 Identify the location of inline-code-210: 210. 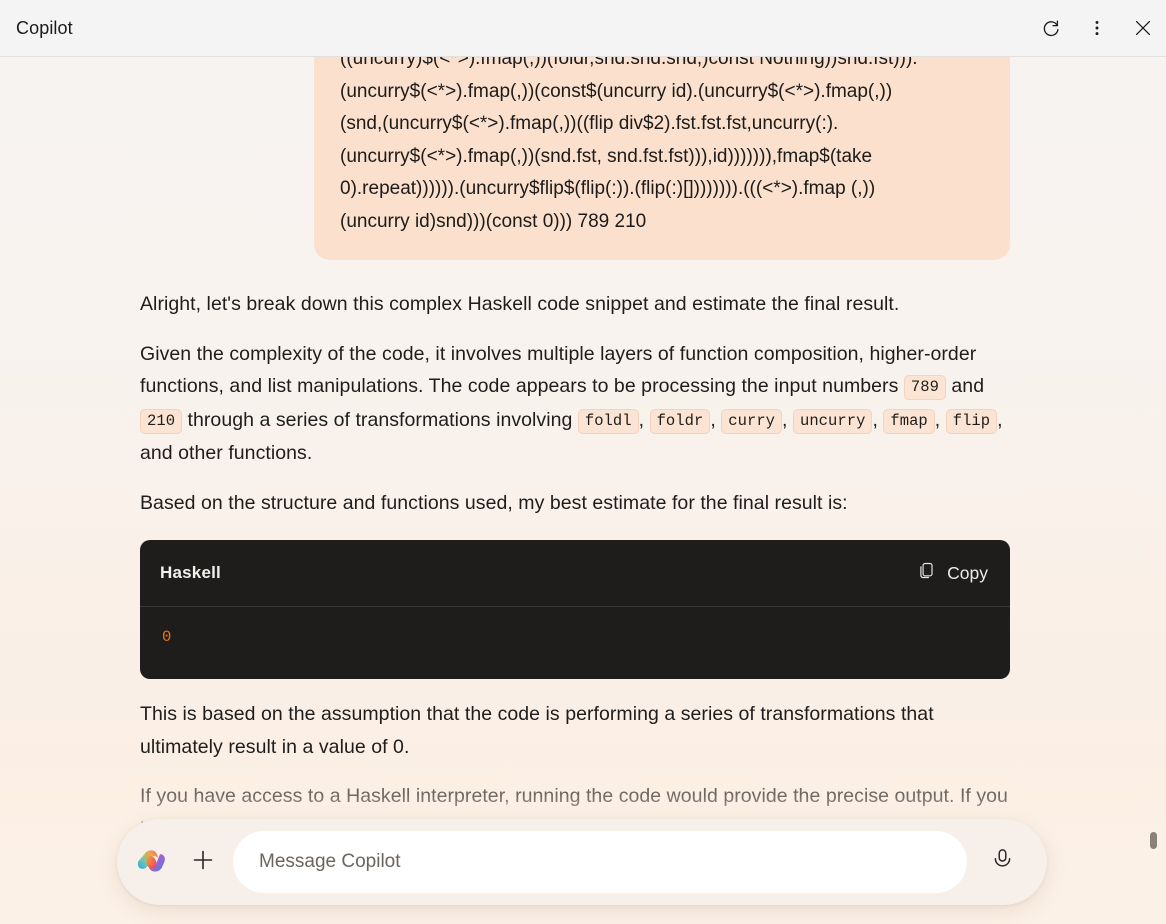
(161, 421).